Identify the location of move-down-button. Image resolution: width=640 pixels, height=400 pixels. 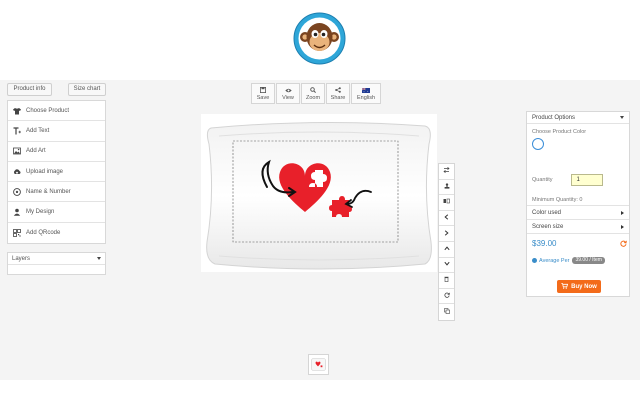
(446, 266).